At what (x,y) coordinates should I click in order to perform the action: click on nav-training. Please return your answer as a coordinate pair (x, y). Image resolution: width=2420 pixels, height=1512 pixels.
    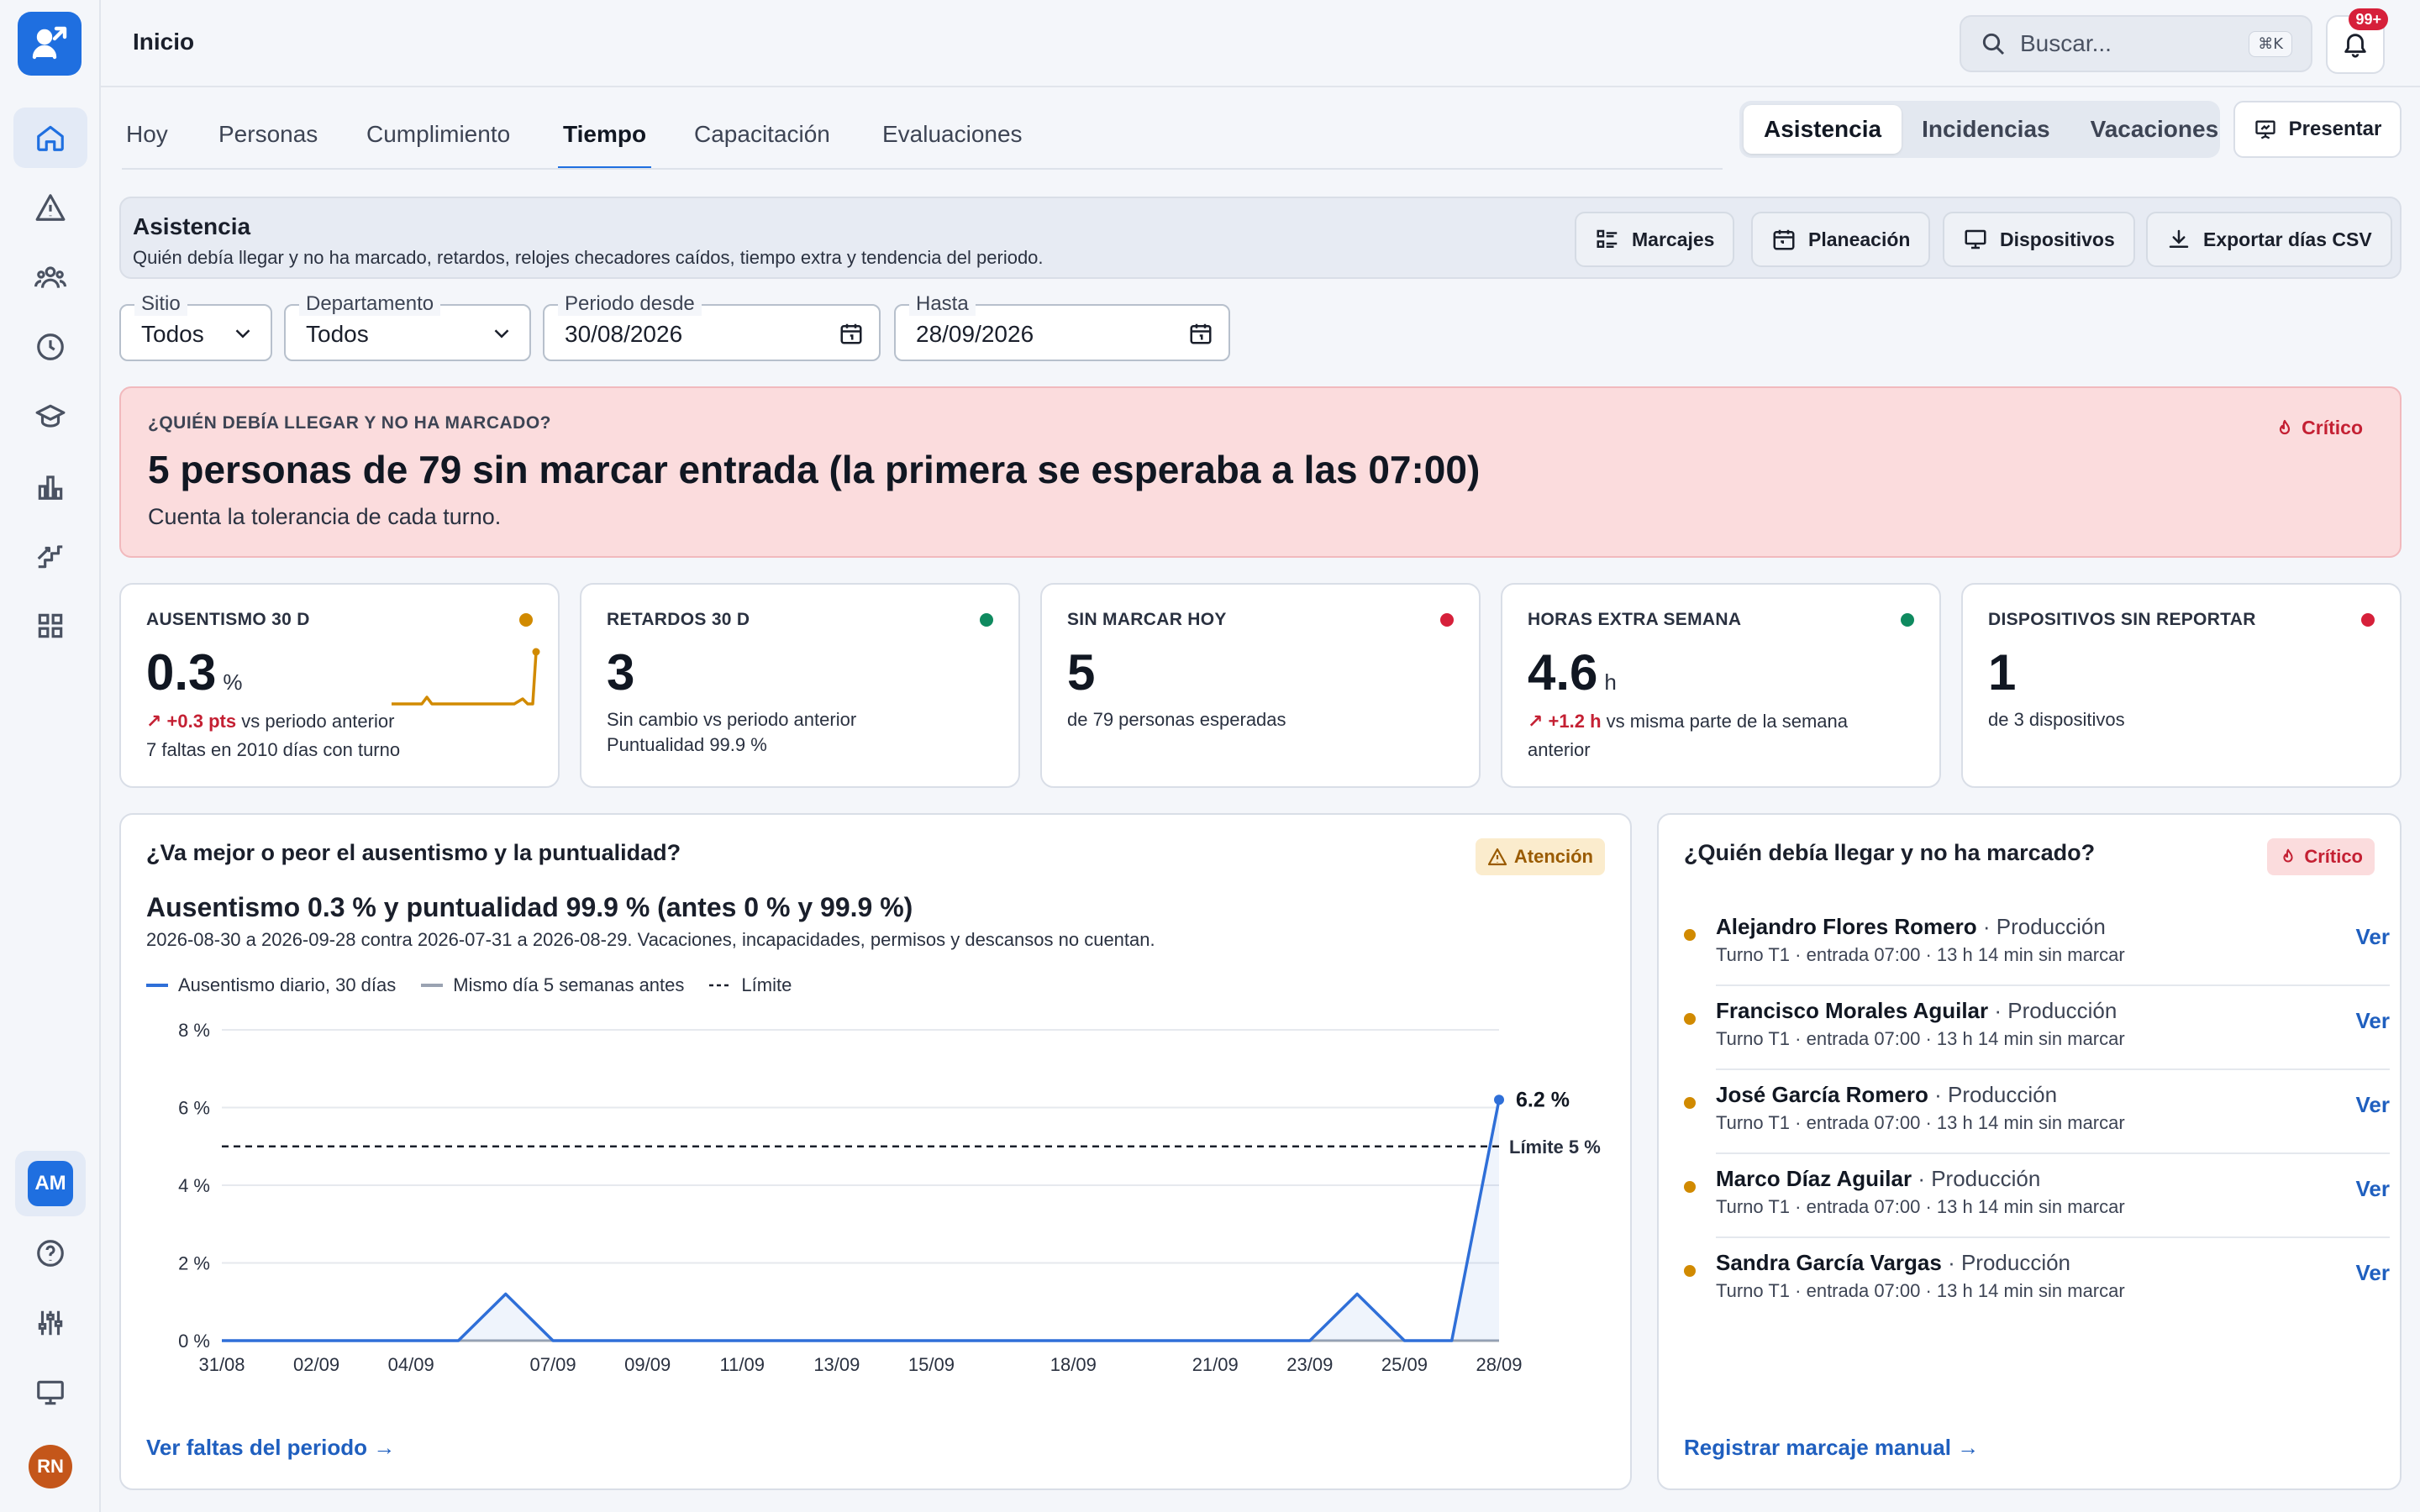
    Looking at the image, I should click on (50, 416).